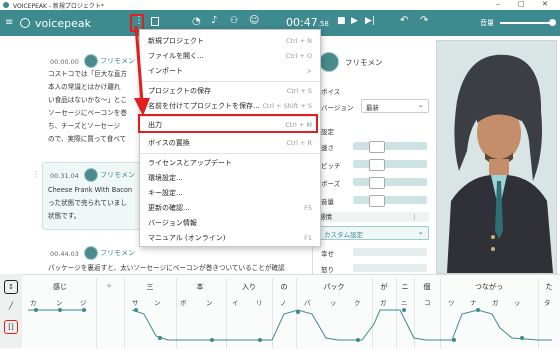 This screenshot has height=349, width=560. I want to click on select-tool-icon: ↕, so click(11, 287).